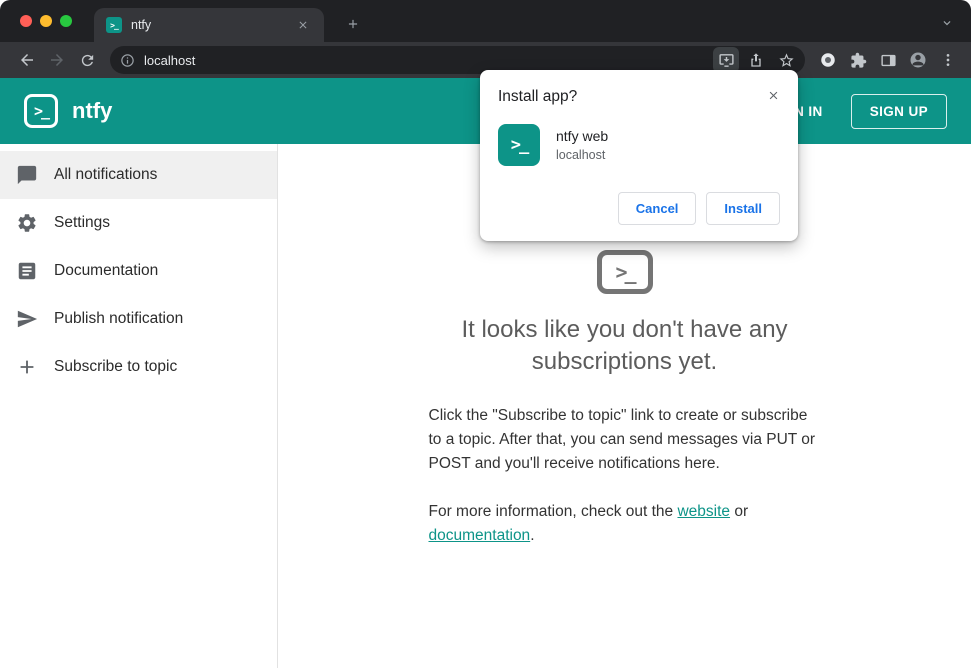 The image size is (971, 668). Describe the element at coordinates (538, 96) in the screenshot. I see `dialog-title: Install app?` at that location.